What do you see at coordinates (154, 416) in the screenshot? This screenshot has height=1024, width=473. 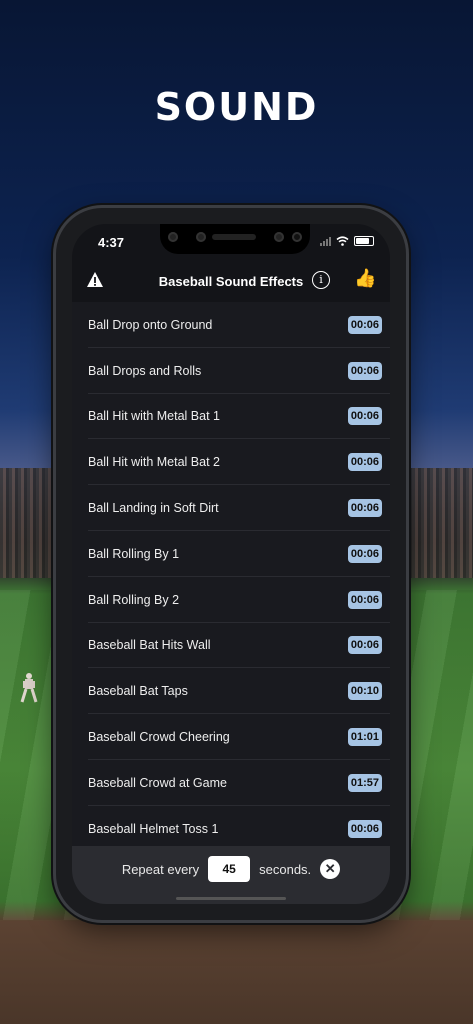 I see `sound-title: Ball Hit with Metal Bat 1` at bounding box center [154, 416].